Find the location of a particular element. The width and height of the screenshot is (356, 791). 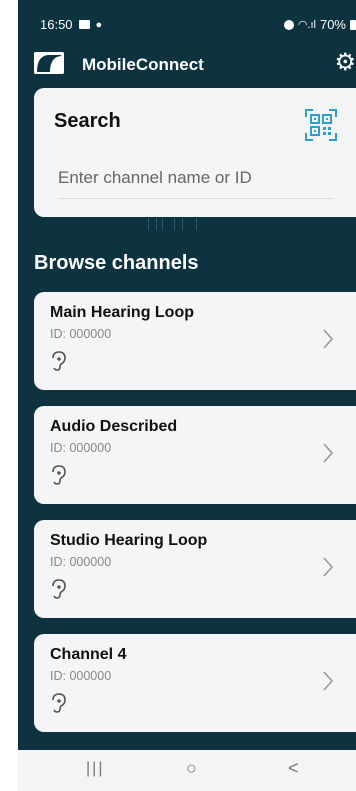

wifi-signal-icon: ◠.ıl is located at coordinates (306, 25).